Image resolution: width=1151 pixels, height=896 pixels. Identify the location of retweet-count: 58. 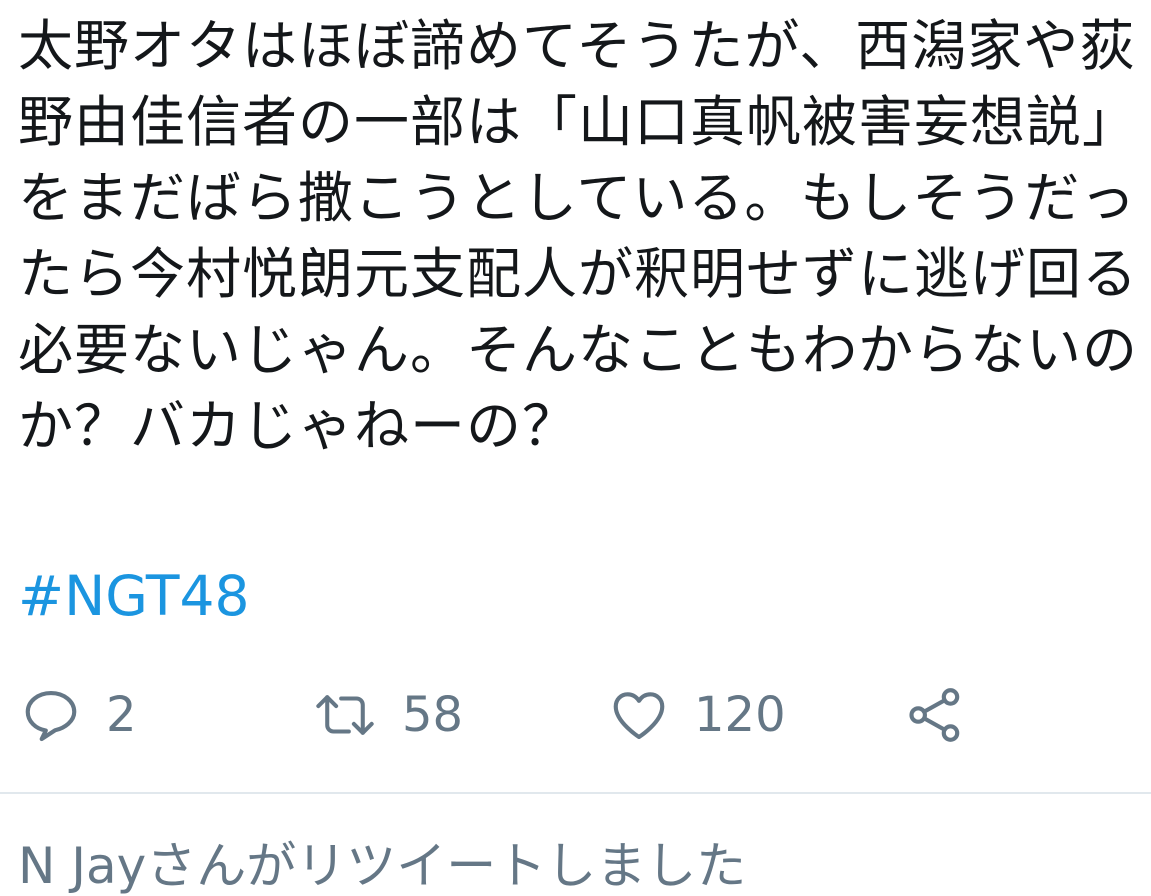
(433, 715).